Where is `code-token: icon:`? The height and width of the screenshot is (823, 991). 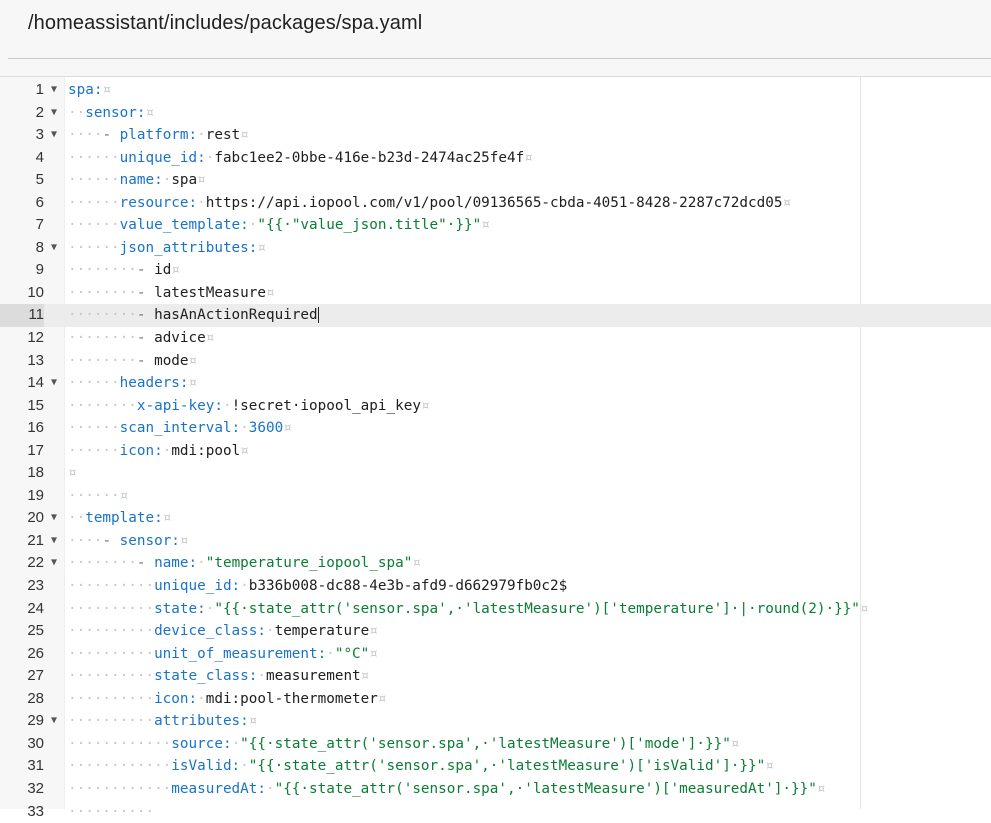 code-token: icon: is located at coordinates (175, 699).